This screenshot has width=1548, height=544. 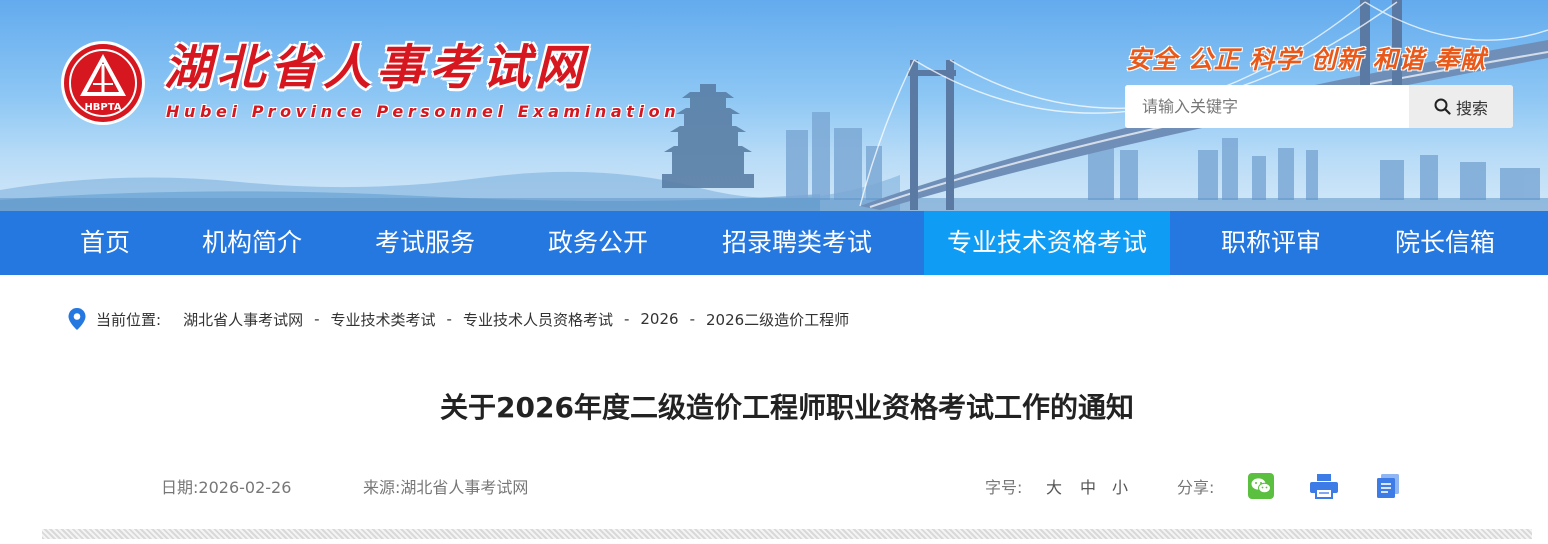 I want to click on font-size-medium-button: 中, so click(x=1088, y=486).